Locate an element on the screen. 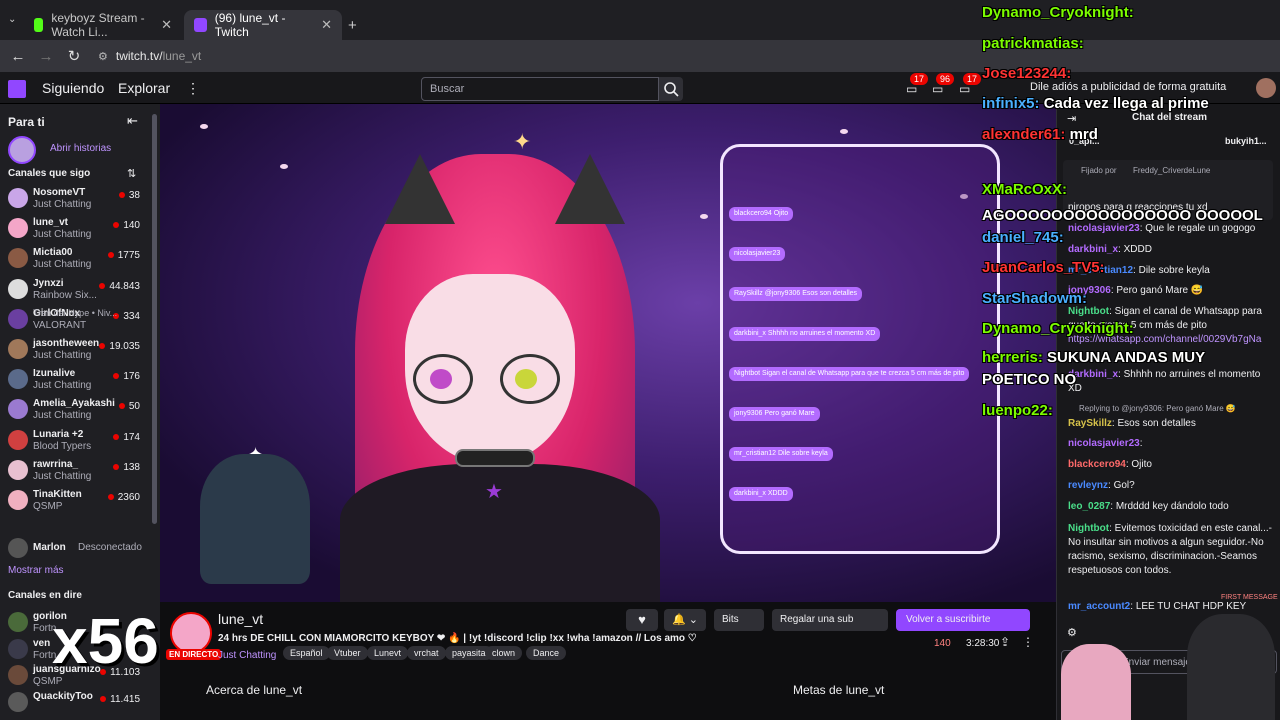 The image size is (1280, 720). onstream-chat-message: RaySkillz @jony9306 Esos son detalles is located at coordinates (796, 294).